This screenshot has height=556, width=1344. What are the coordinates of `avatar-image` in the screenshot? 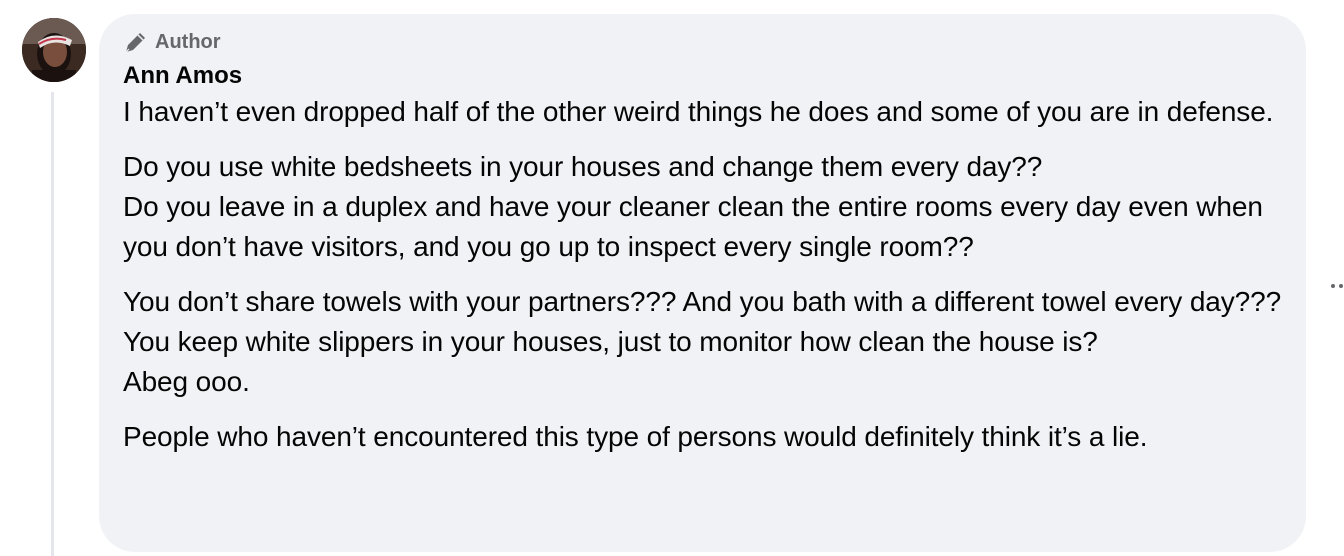 It's located at (54, 50).